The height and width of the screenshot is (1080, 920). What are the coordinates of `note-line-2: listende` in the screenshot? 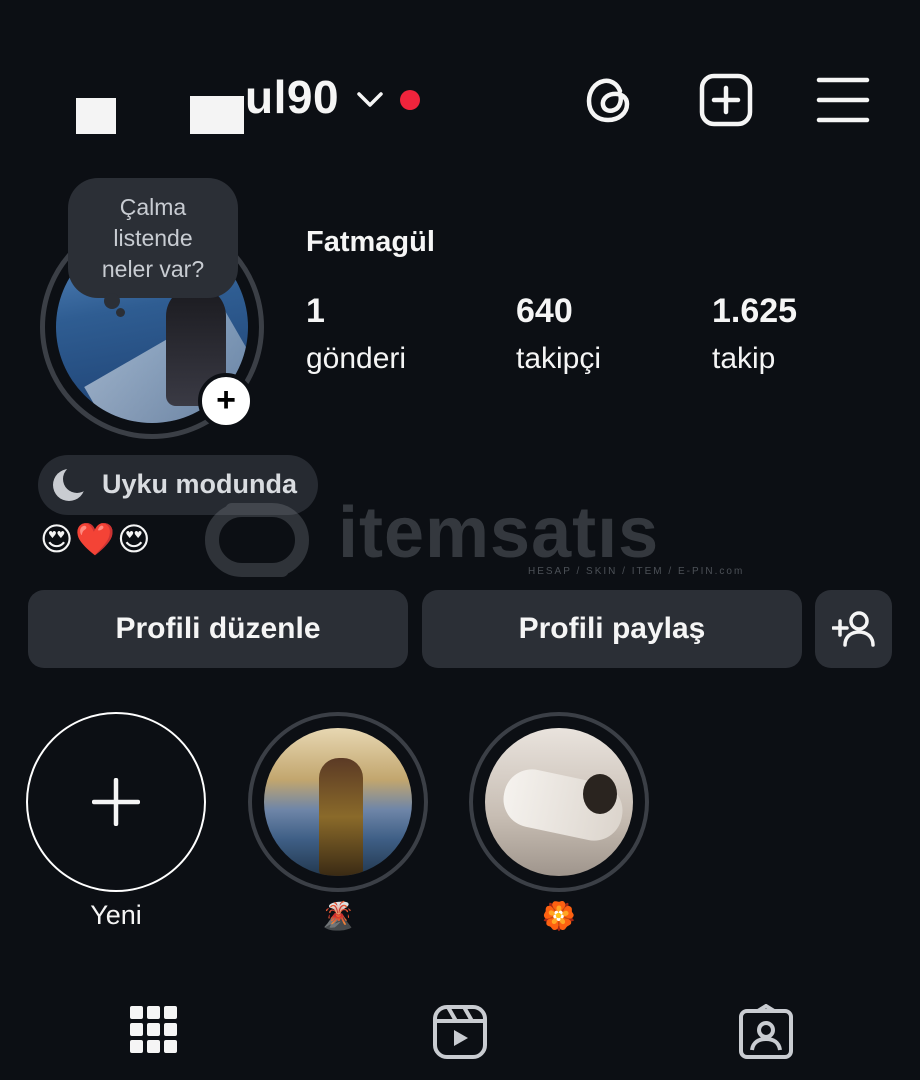 It's located at (153, 238).